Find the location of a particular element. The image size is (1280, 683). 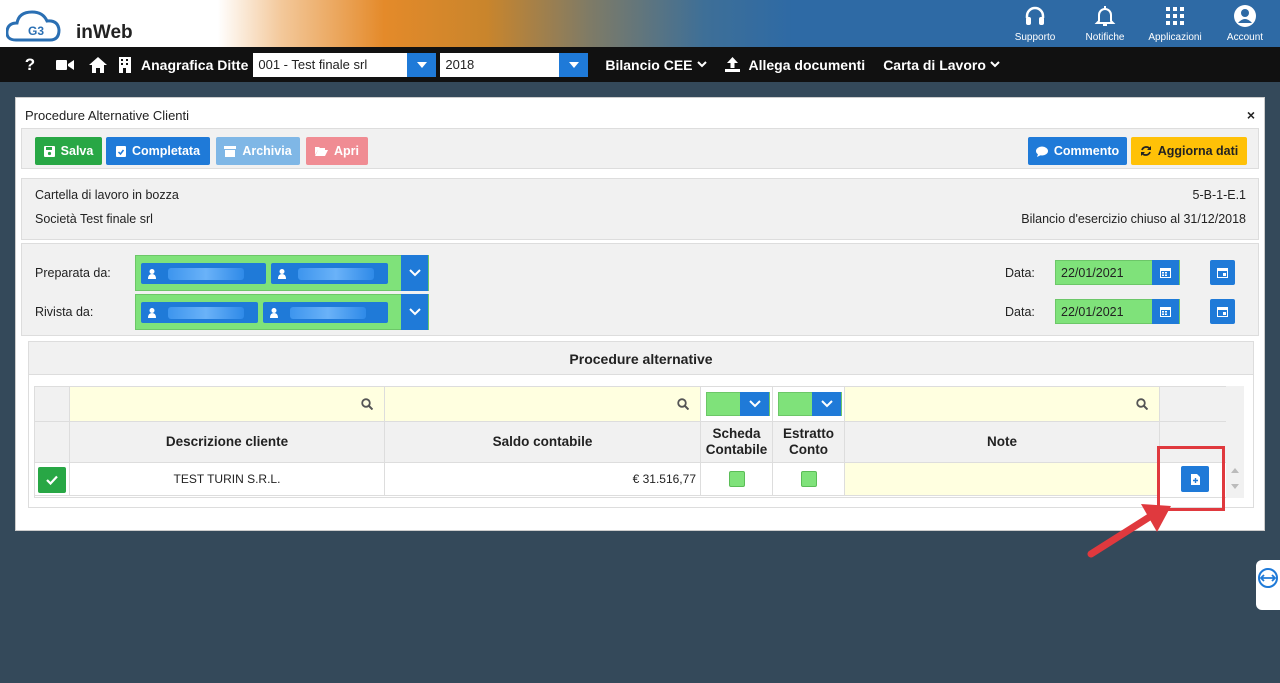

support-button: Supporto is located at coordinates (1035, 23).